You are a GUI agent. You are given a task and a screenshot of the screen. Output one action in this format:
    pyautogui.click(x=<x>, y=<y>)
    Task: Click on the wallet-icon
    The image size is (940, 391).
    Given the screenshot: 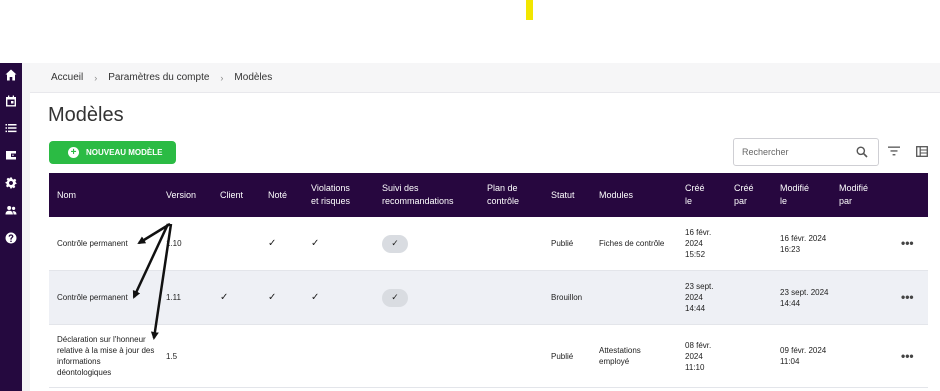 What is the action you would take?
    pyautogui.click(x=11, y=155)
    